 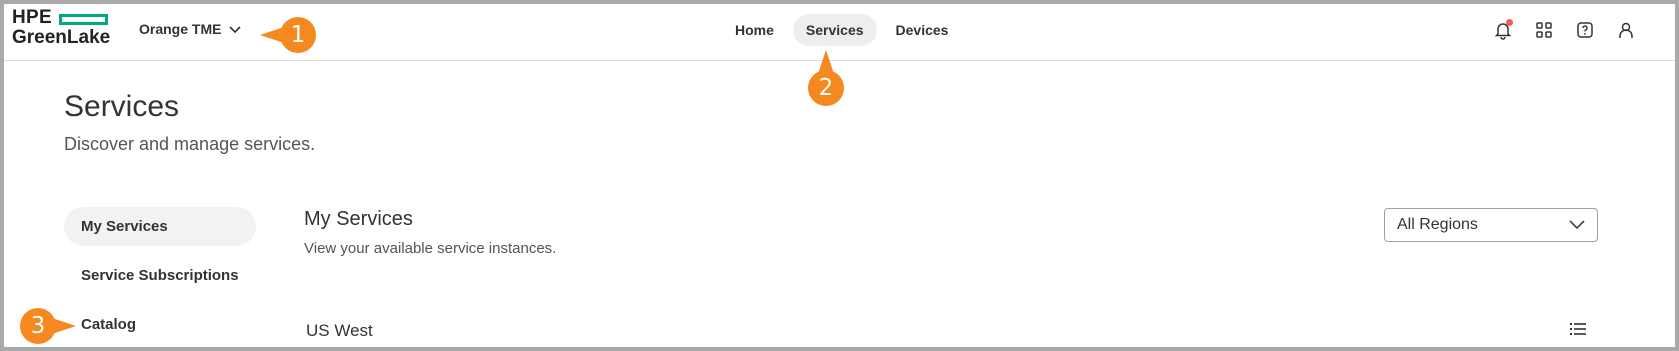 I want to click on logo-line2: GreenLake, so click(x=61, y=37).